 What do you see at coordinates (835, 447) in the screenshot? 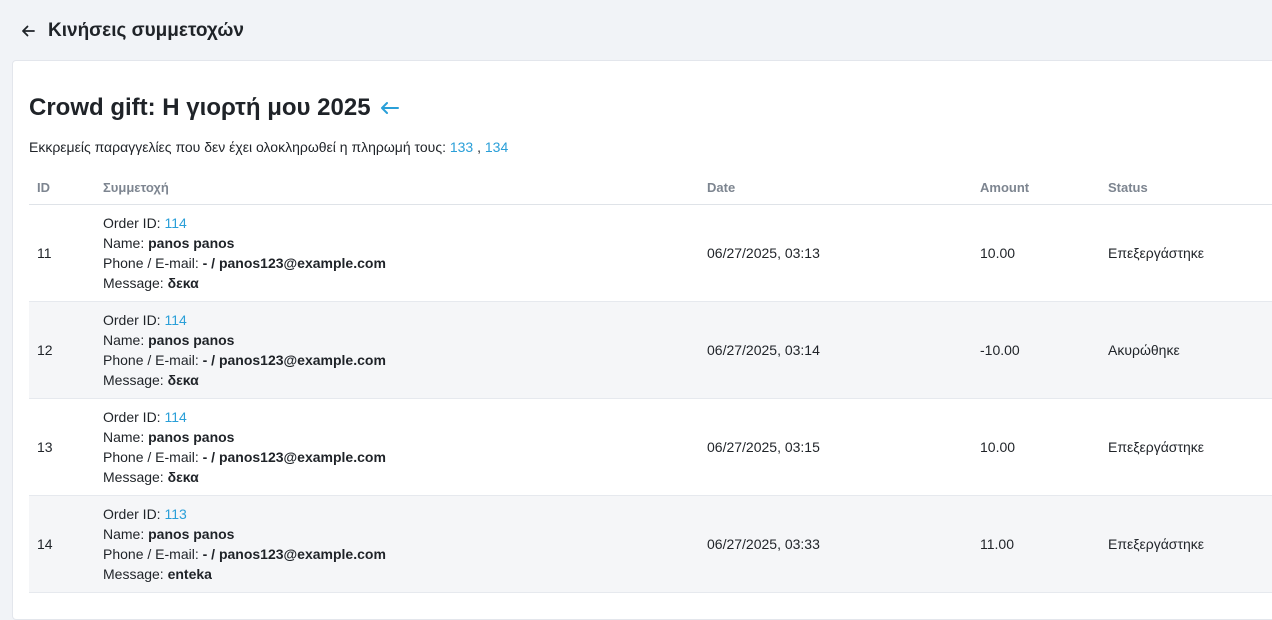
I see `cell-date: 06/27/2025, 03:15` at bounding box center [835, 447].